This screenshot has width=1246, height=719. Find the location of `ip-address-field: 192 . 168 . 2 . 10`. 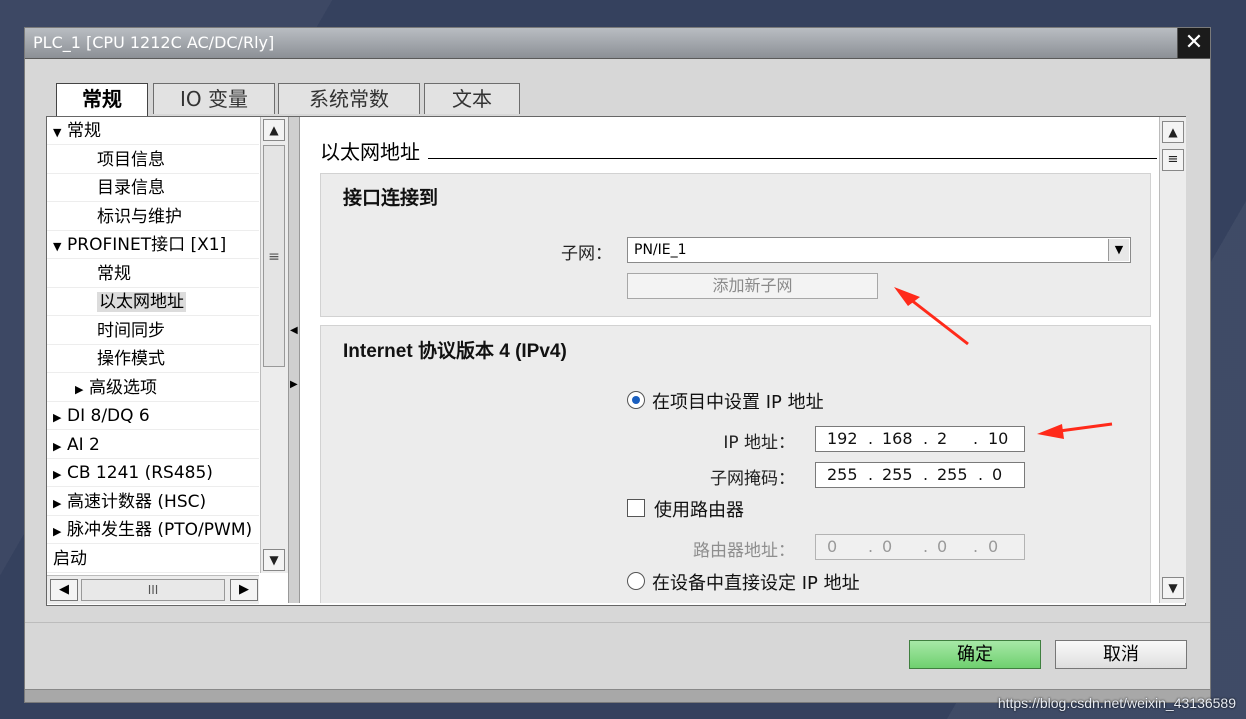

ip-address-field: 192 . 168 . 2 . 10 is located at coordinates (920, 439).